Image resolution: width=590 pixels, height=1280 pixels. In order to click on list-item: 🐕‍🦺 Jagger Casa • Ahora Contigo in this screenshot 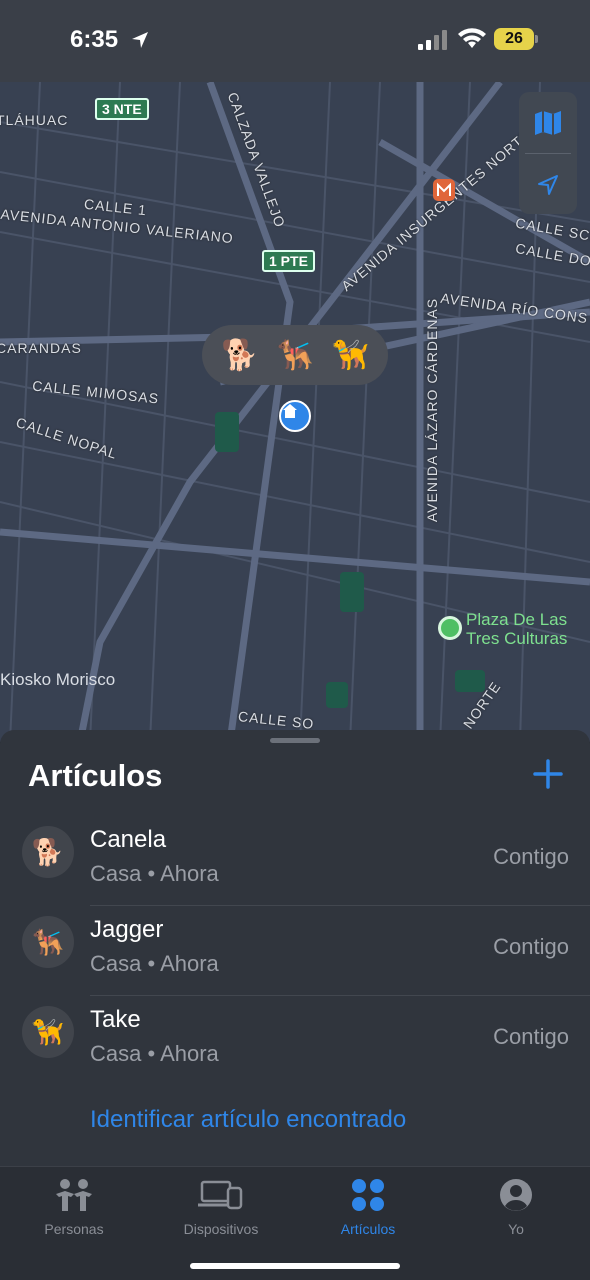, I will do `click(295, 951)`.